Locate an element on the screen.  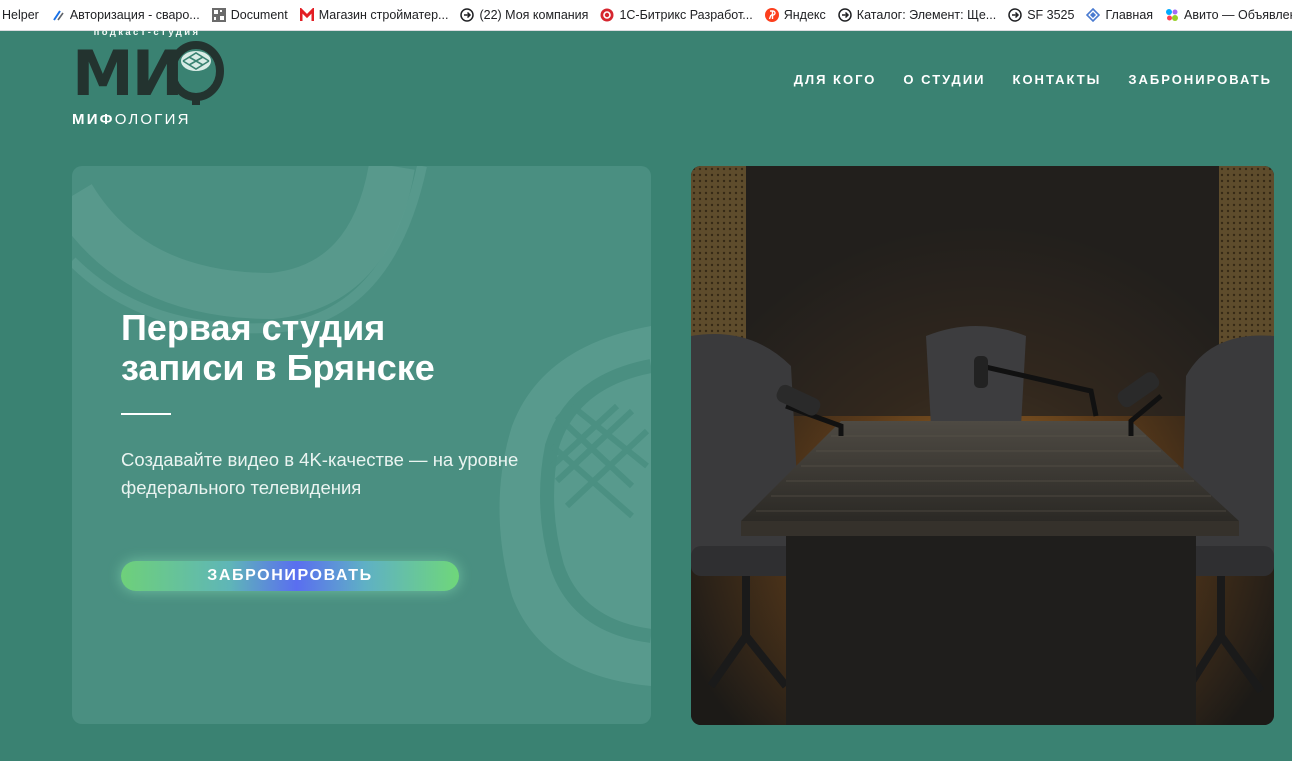
bookmark-label: Главная is located at coordinates (1129, 15).